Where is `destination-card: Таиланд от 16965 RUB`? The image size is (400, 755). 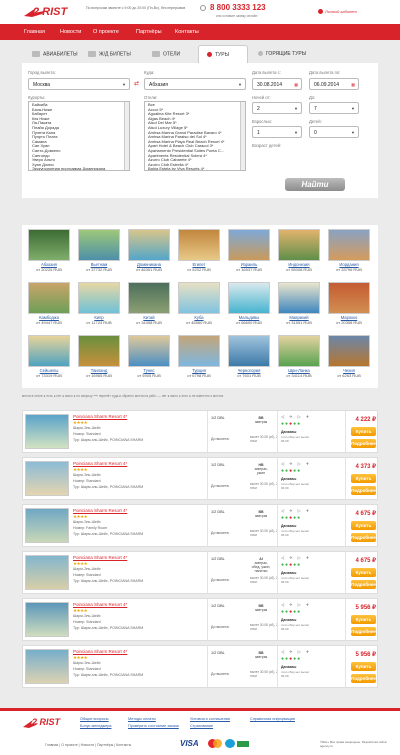 destination-card: Таиланд от 16965 RUB is located at coordinates (99, 358).